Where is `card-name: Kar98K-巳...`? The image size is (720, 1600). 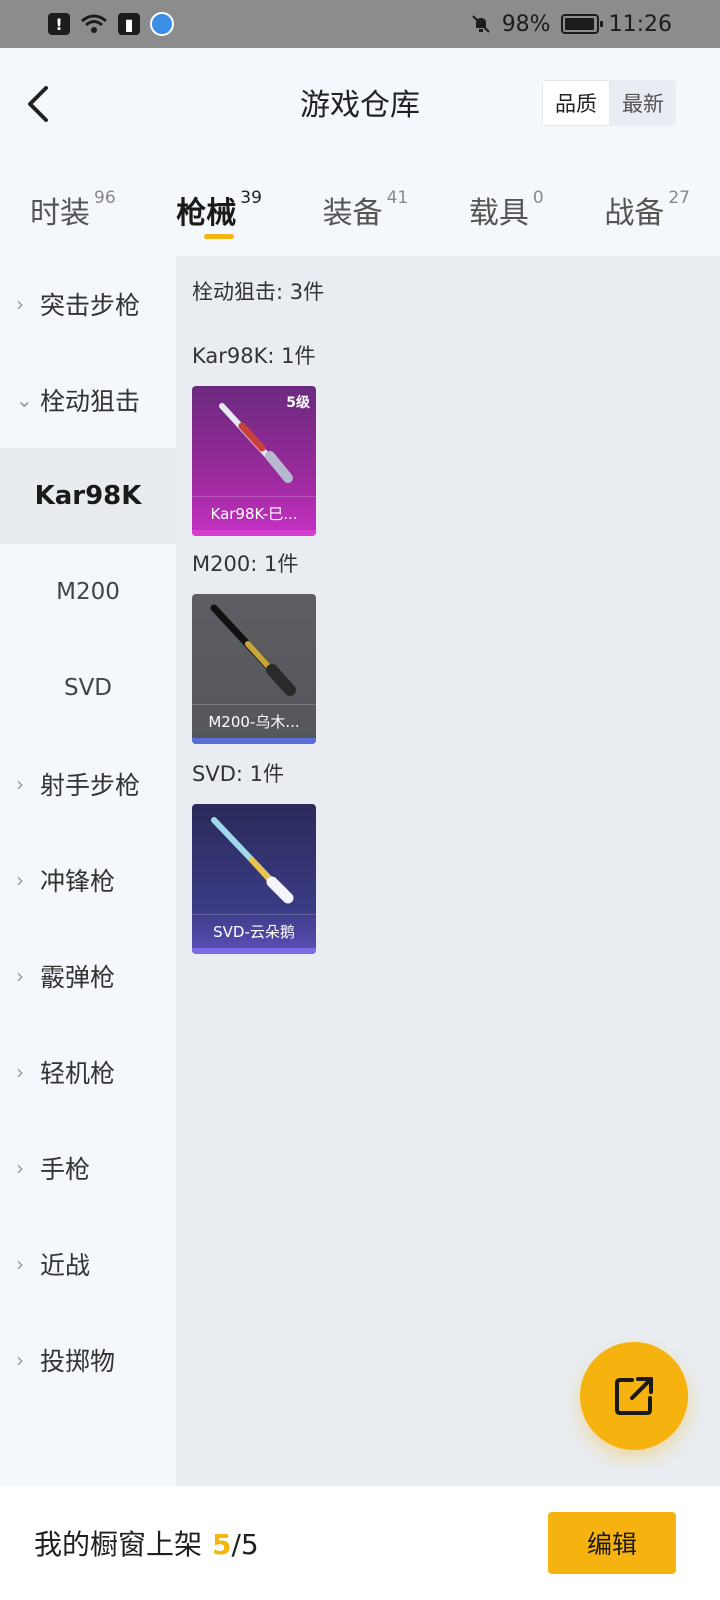
card-name: Kar98K-巳... is located at coordinates (254, 513).